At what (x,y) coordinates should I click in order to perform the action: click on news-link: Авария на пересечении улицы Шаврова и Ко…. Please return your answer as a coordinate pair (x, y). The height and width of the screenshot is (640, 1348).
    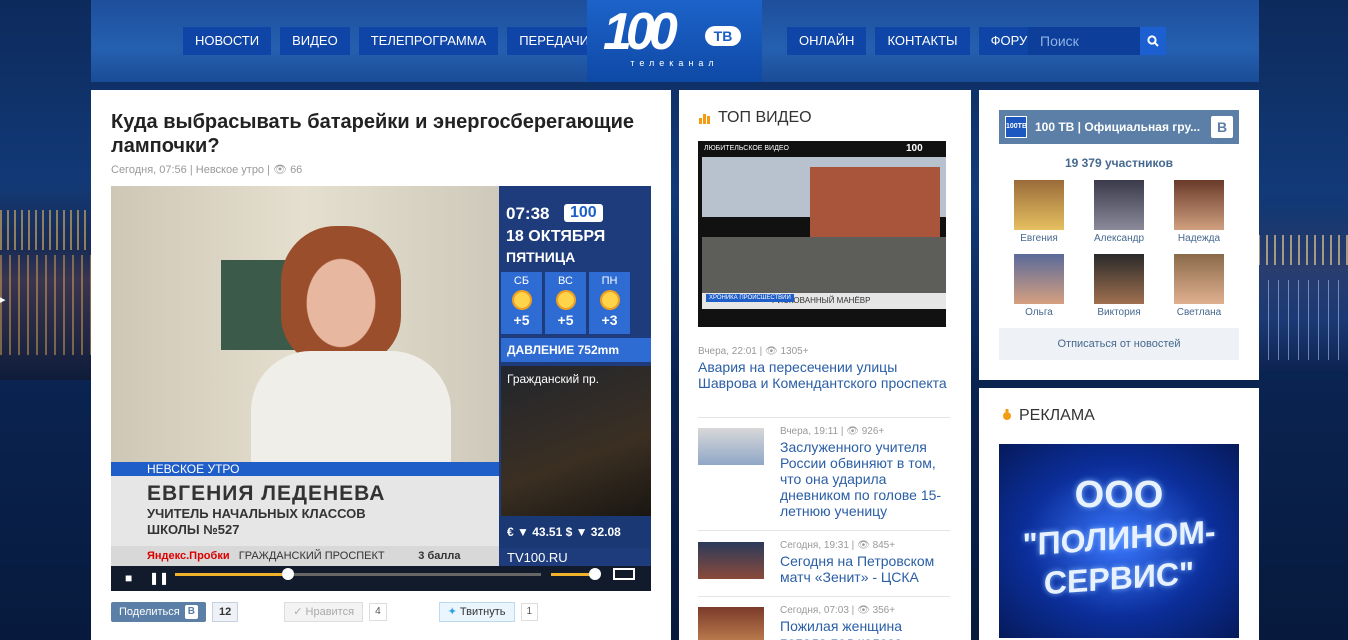
    Looking at the image, I should click on (824, 375).